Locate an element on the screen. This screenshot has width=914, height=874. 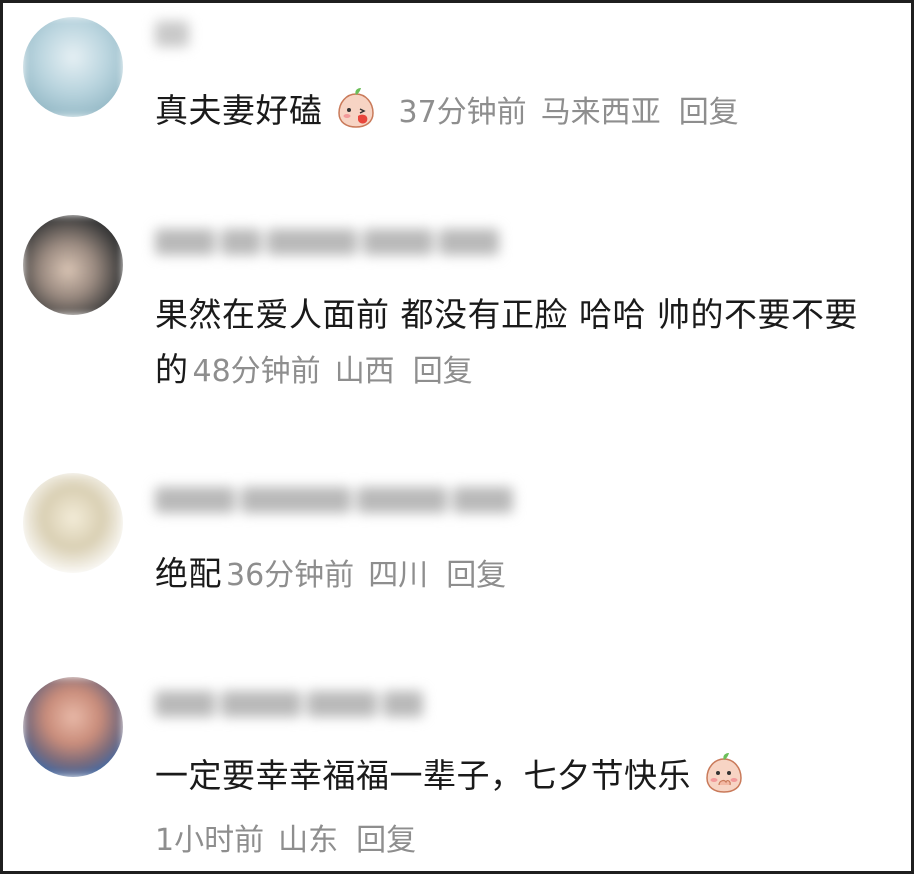
comment-meta: 37分钟前 马来西亚 回复 is located at coordinates (569, 112).